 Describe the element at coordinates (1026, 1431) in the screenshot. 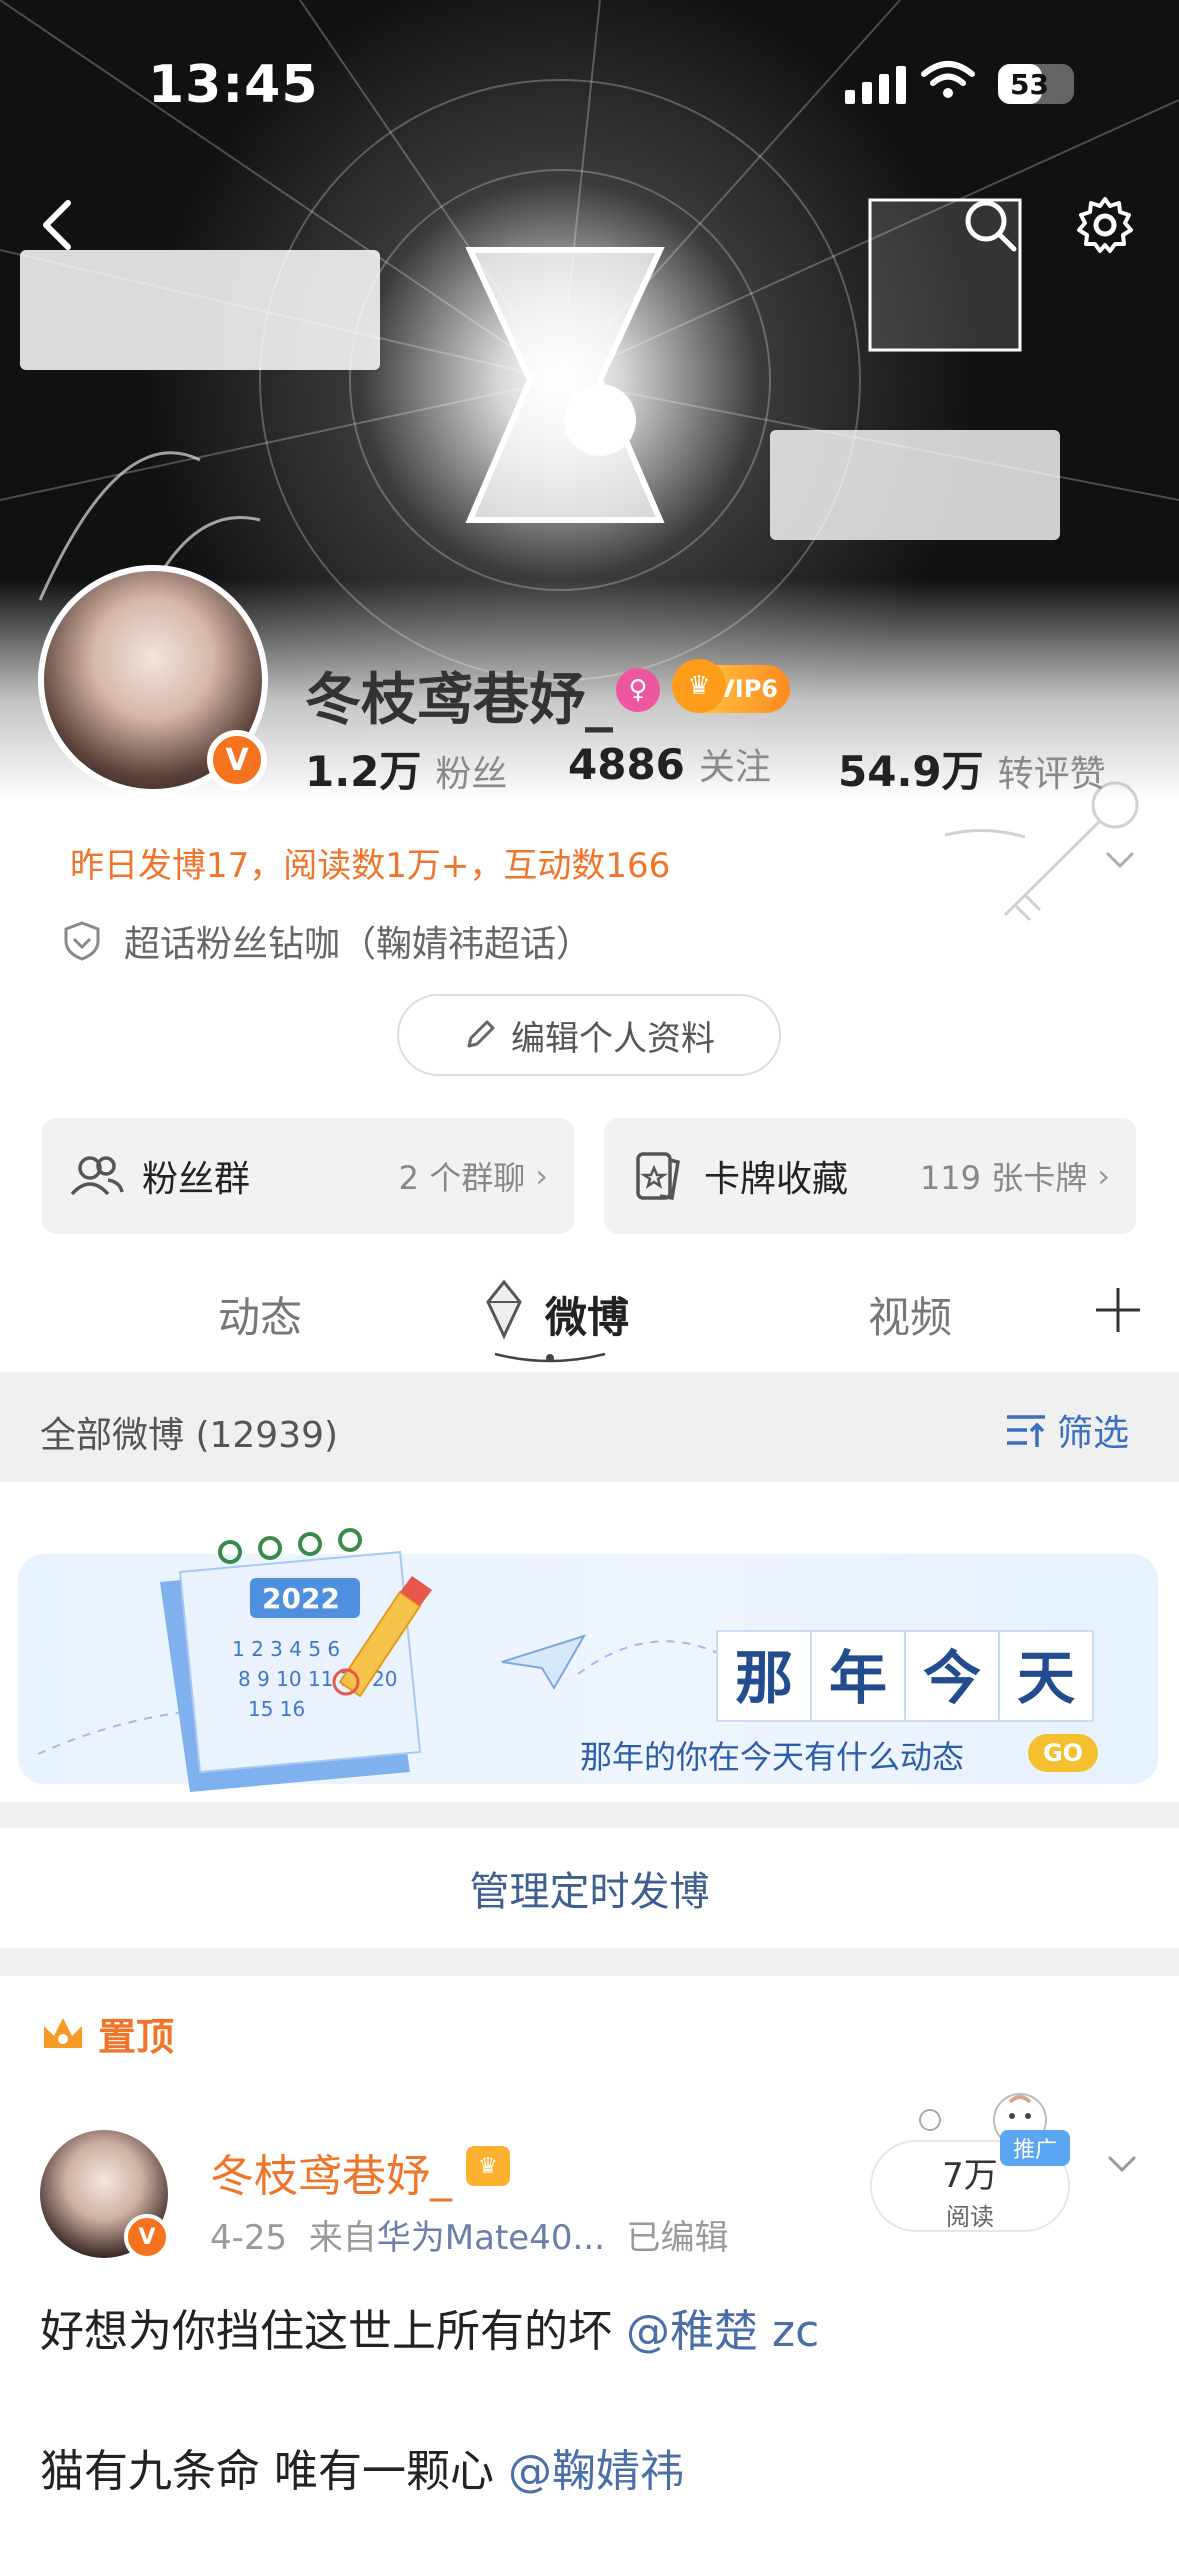

I see `filter-icon` at that location.